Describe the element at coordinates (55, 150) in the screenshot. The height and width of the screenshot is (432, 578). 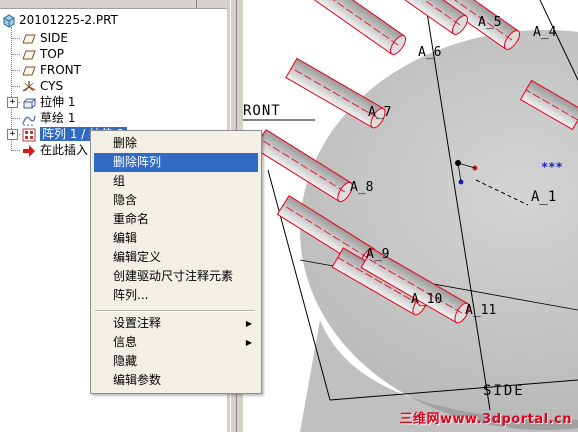
I see `tree-item-insert-here: 在此插入` at that location.